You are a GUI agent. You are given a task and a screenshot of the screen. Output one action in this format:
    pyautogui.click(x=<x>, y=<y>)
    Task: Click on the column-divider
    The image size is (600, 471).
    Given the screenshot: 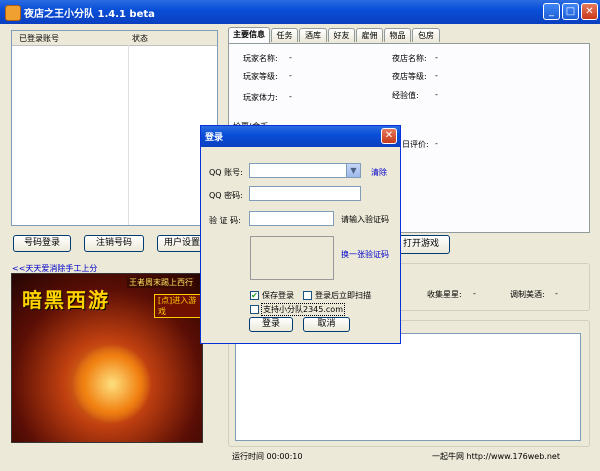 What is the action you would take?
    pyautogui.click(x=128, y=135)
    